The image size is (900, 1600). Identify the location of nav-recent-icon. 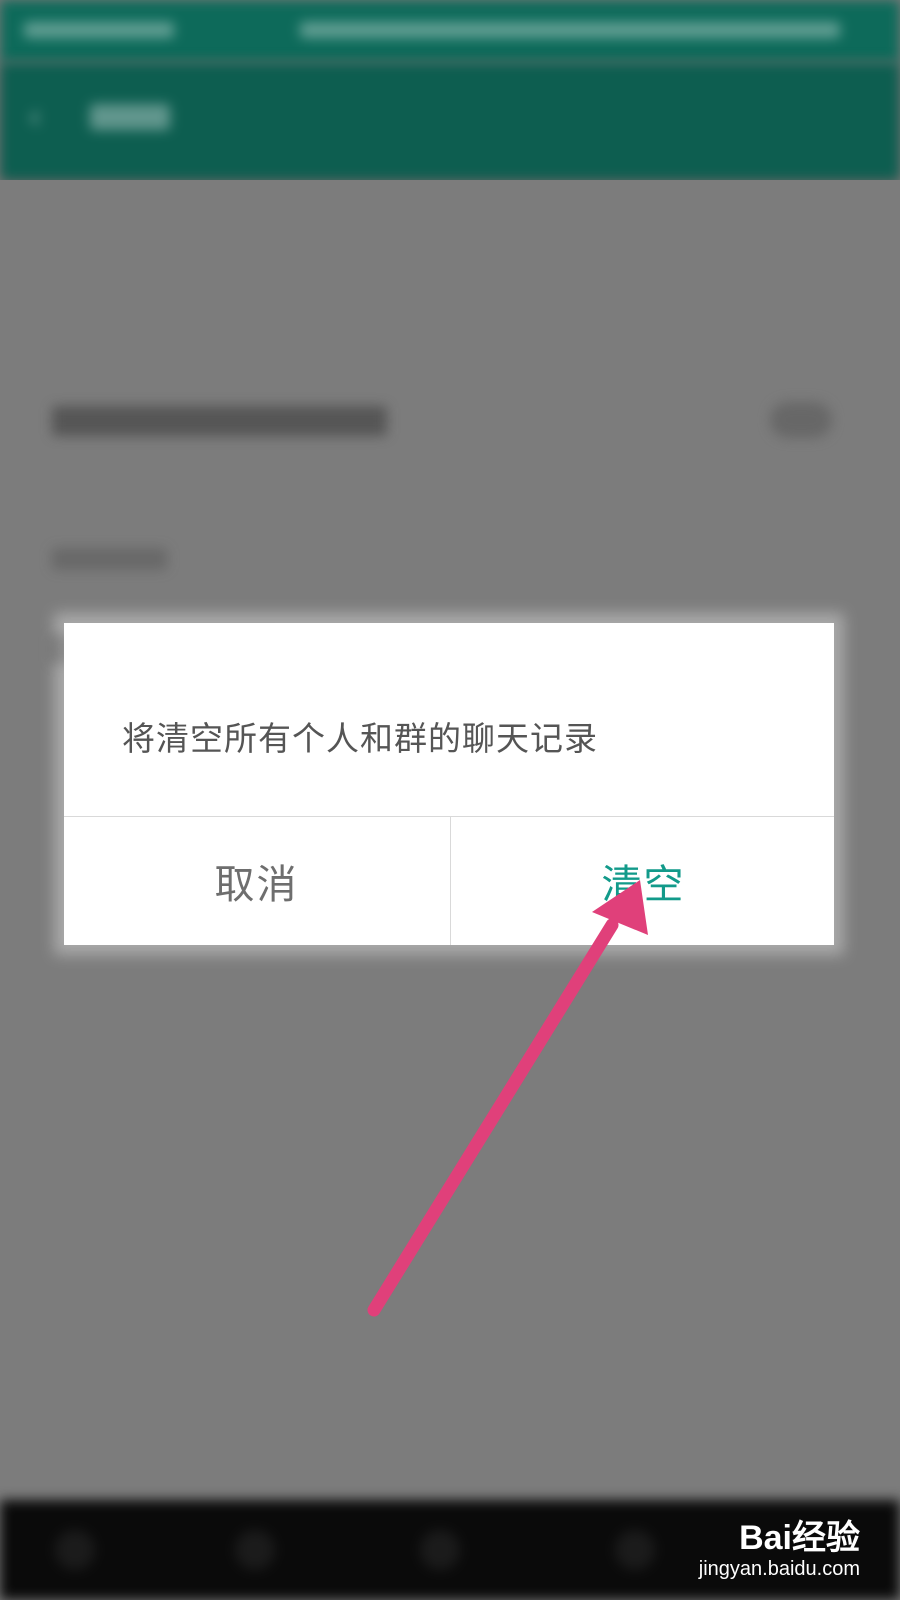
(635, 1550).